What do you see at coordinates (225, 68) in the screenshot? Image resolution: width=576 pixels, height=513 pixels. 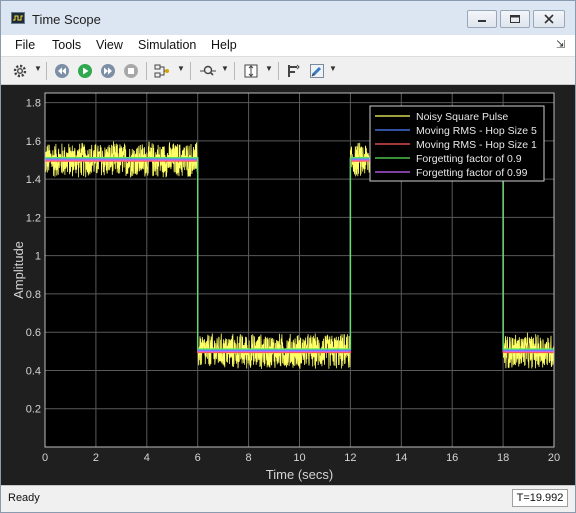 I see `zoom-dropdown-icon: ▼` at bounding box center [225, 68].